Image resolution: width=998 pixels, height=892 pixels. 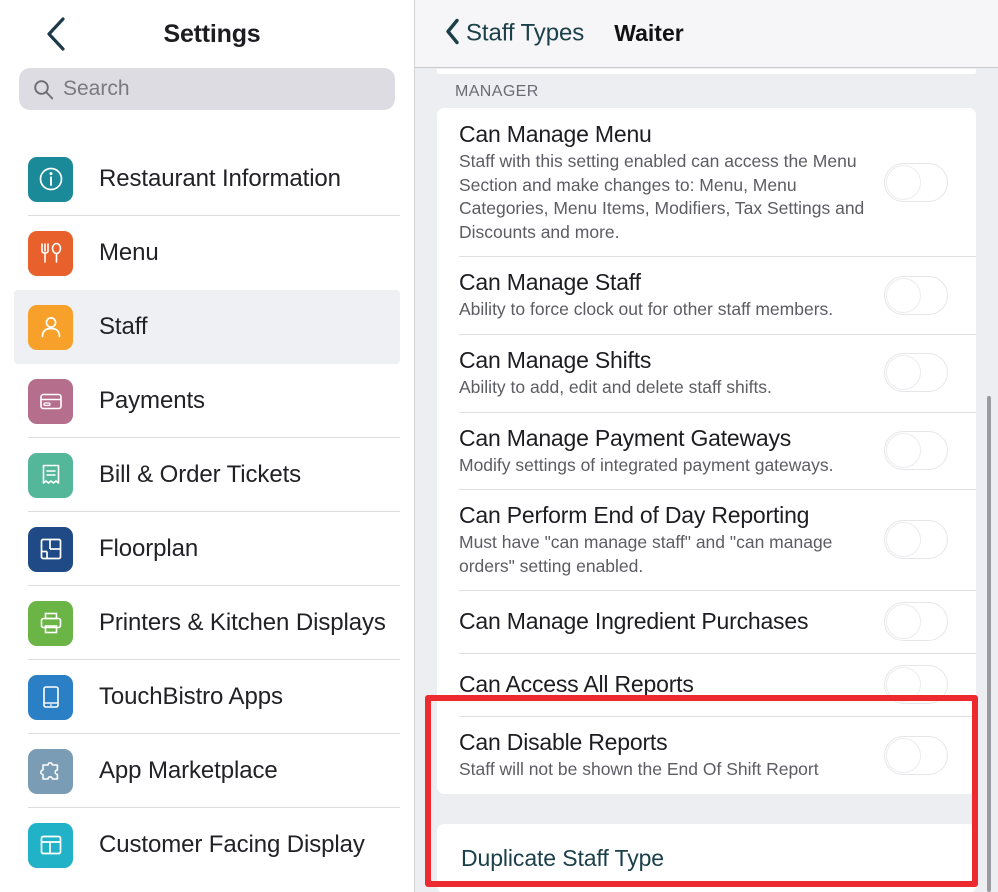 I want to click on sidebar-item-menu: Menu, so click(x=200, y=253).